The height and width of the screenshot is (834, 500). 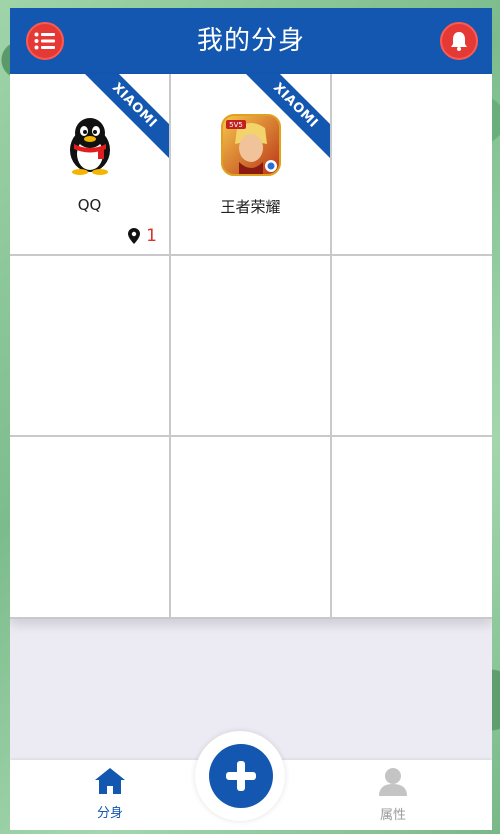 What do you see at coordinates (236, 125) in the screenshot?
I see `svg-text: 5V5` at bounding box center [236, 125].